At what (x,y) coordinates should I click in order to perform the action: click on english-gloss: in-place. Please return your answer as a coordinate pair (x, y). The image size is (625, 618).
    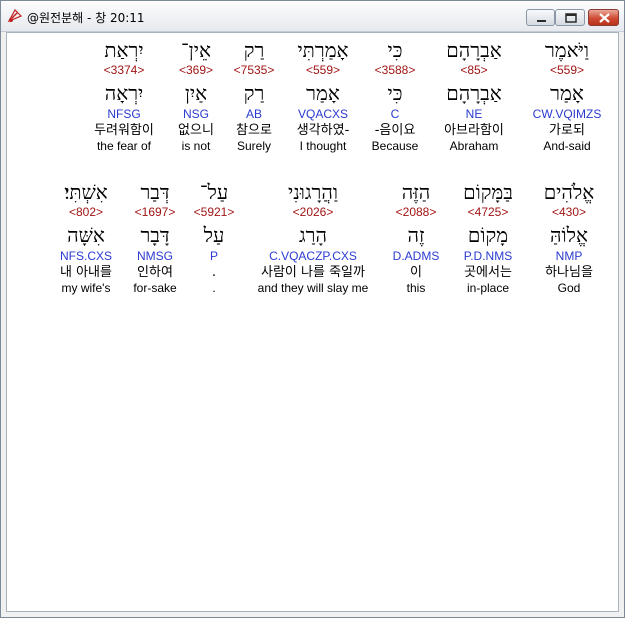
    Looking at the image, I should click on (488, 288).